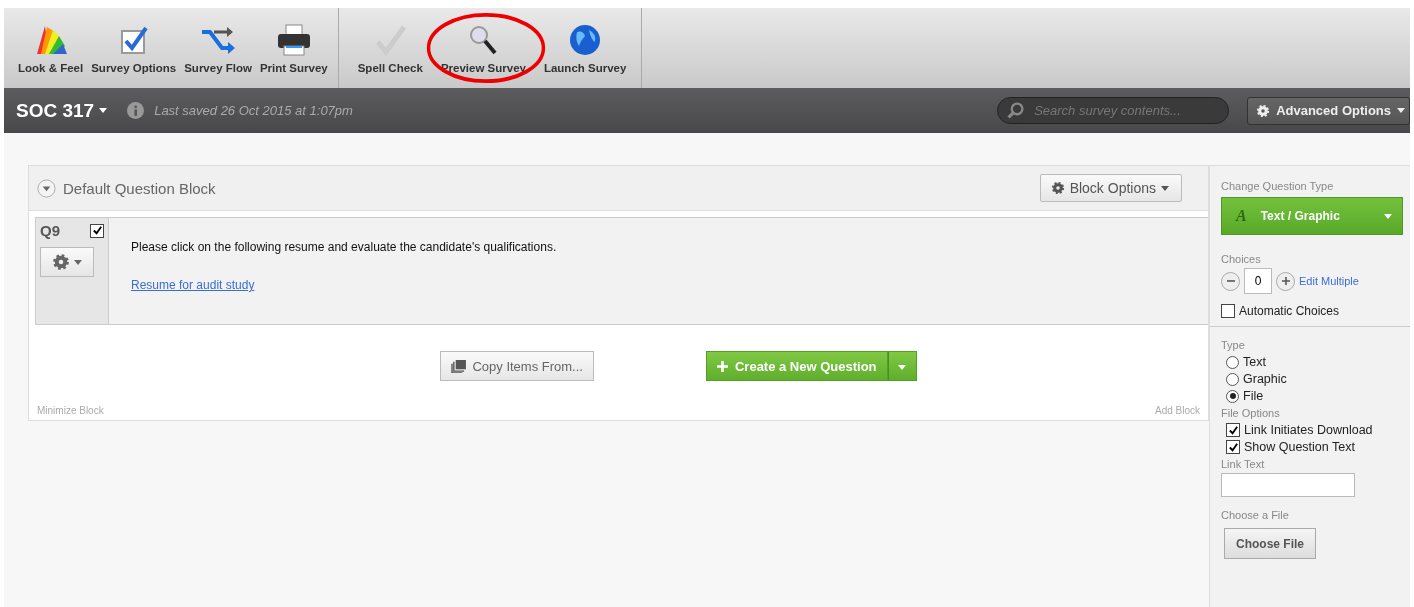 The image size is (1414, 607). Describe the element at coordinates (134, 48) in the screenshot. I see `toolbar-button: Survey Options` at that location.